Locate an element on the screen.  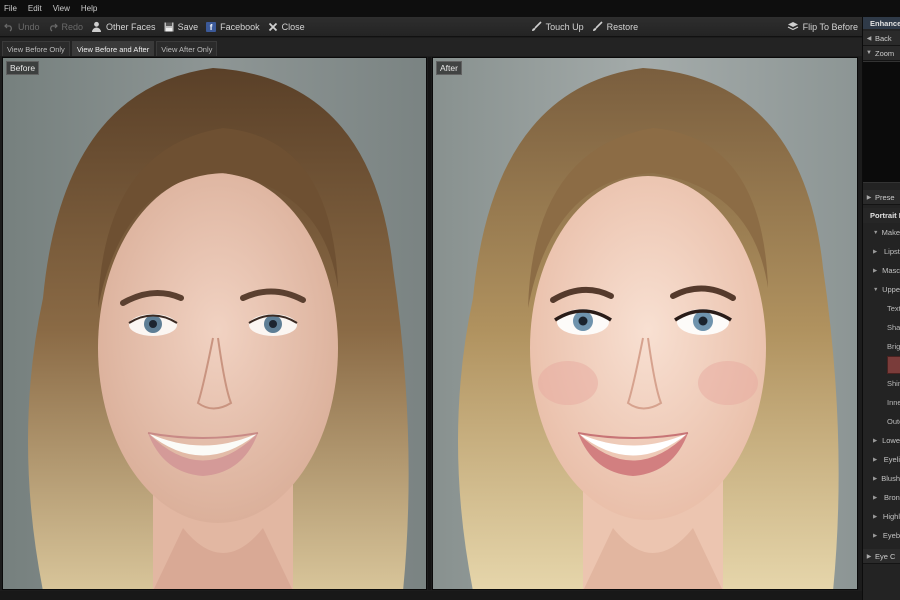
expand-right-icon-1: ▶ is located at coordinates (875, 251).